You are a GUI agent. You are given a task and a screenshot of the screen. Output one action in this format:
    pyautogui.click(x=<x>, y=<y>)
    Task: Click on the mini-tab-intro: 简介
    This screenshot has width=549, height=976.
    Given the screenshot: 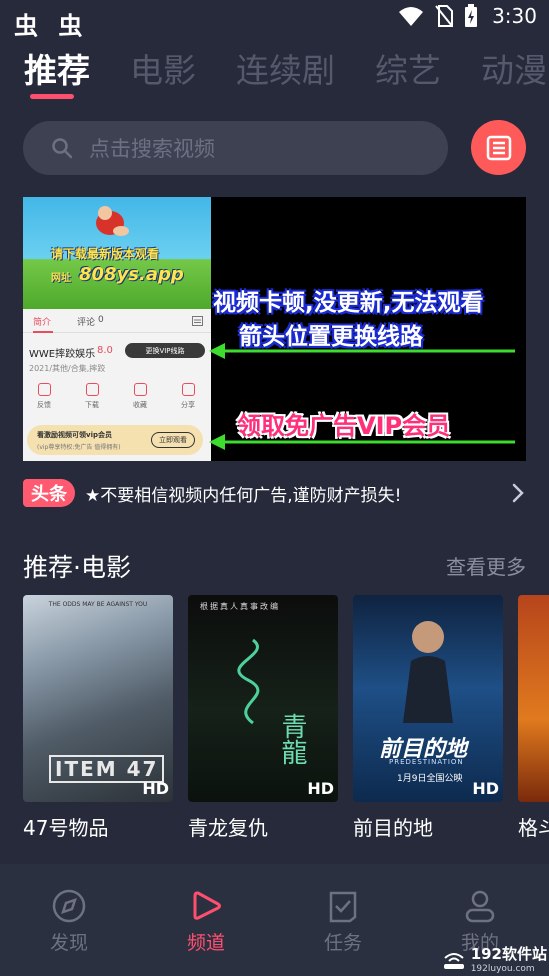 What is the action you would take?
    pyautogui.click(x=42, y=323)
    